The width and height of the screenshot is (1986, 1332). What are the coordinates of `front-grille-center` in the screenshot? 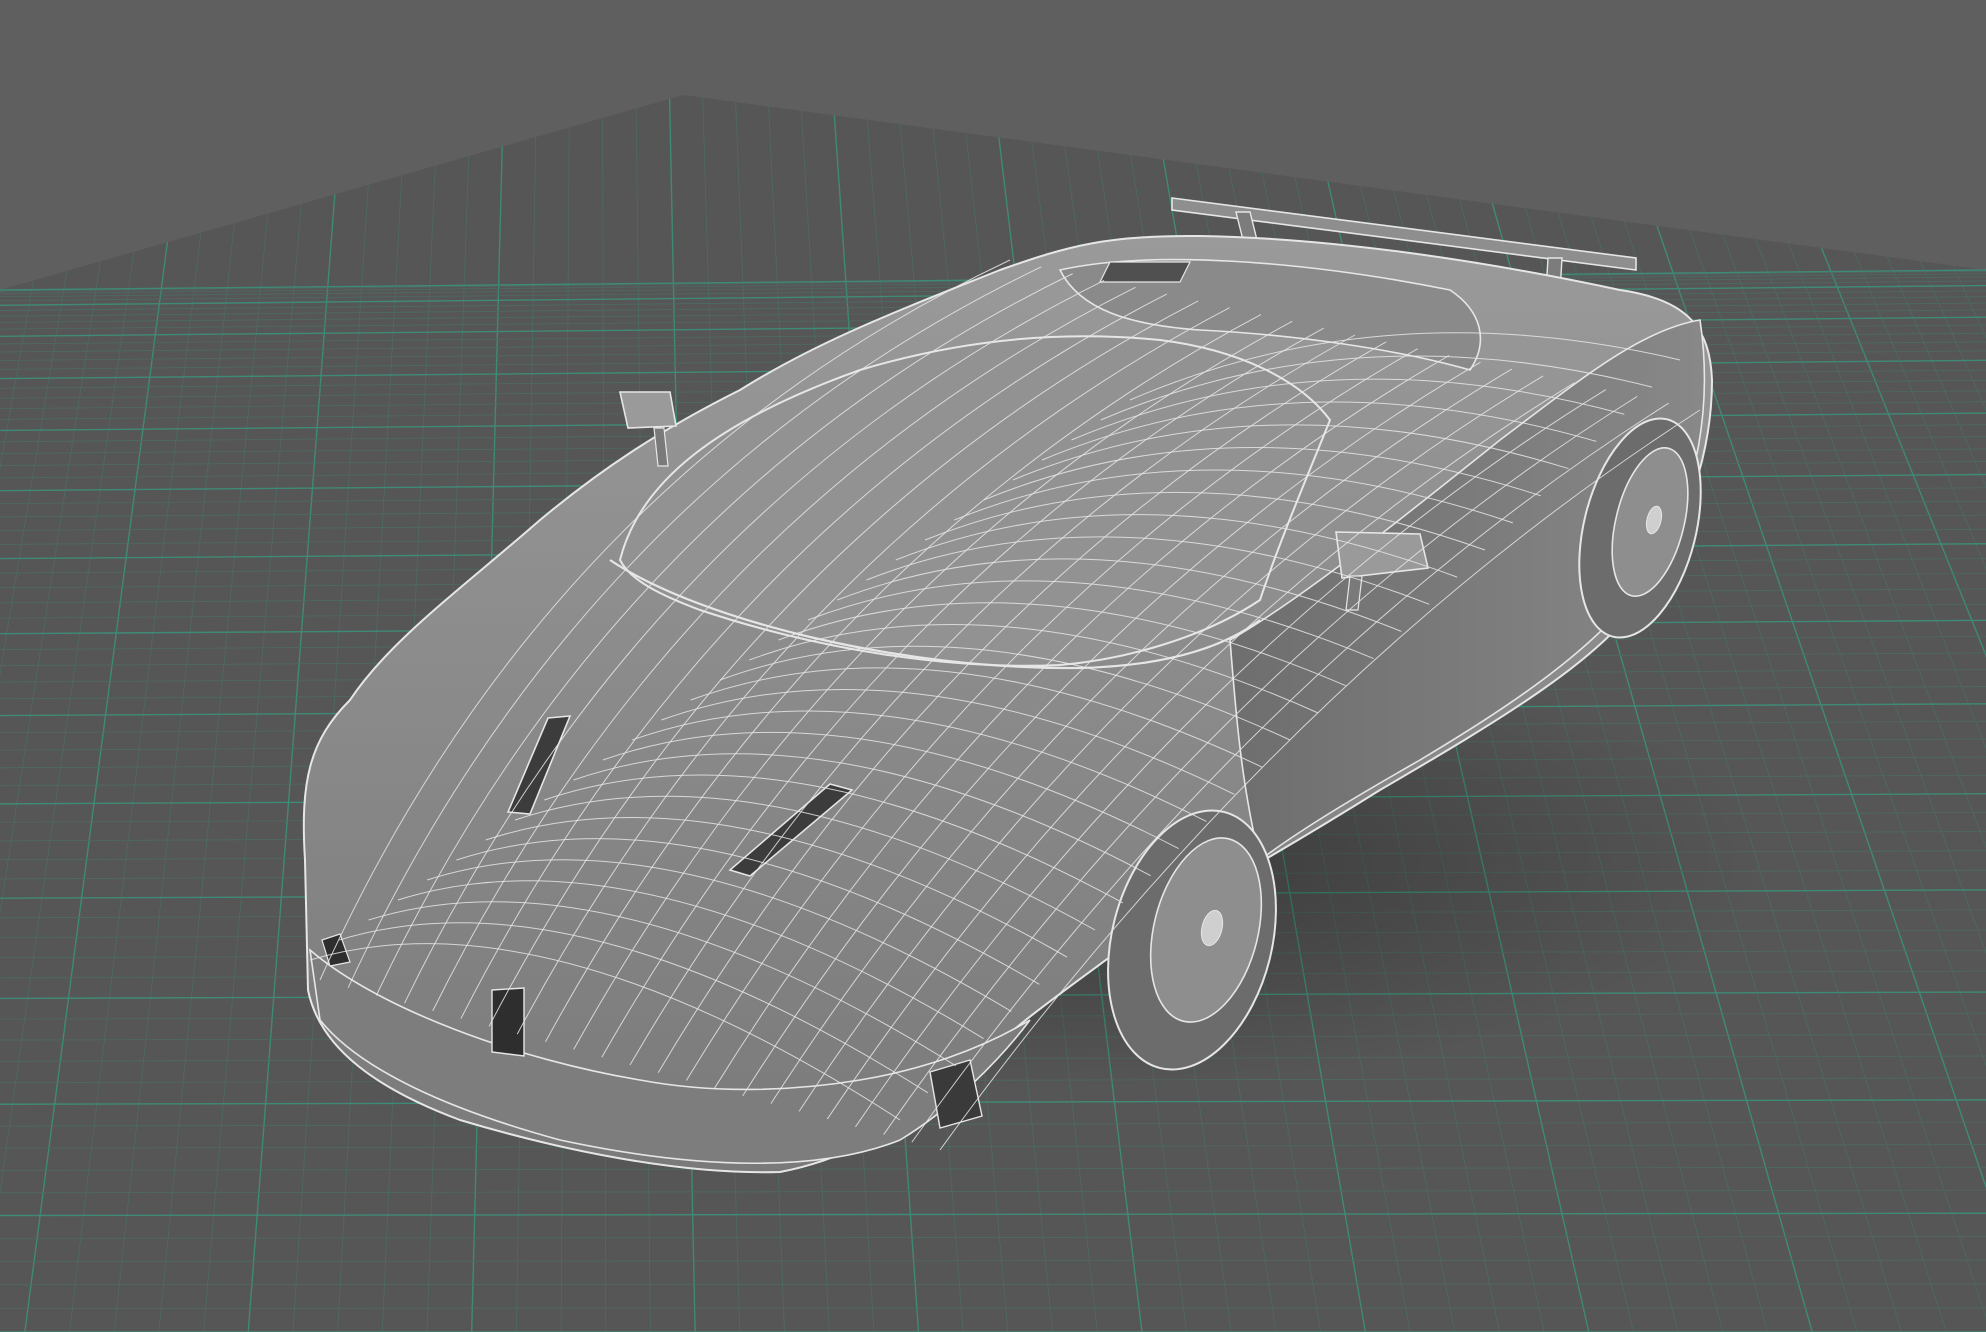 It's located at (508, 1022).